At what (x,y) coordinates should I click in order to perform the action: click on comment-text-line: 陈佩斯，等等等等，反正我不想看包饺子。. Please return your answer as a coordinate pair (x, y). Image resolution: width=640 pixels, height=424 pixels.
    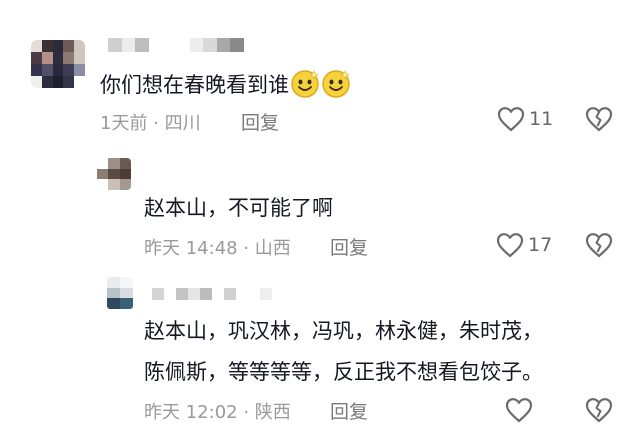
    Looking at the image, I should click on (343, 372).